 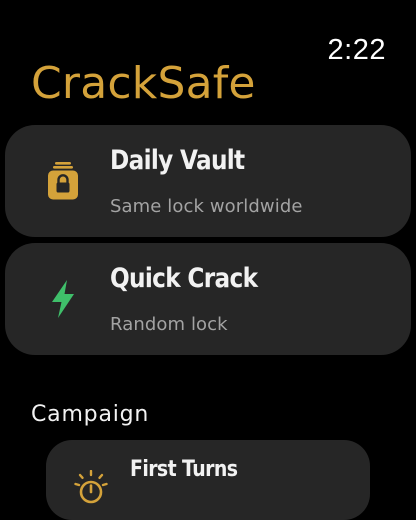 What do you see at coordinates (356, 50) in the screenshot?
I see `status-time: 2:22` at bounding box center [356, 50].